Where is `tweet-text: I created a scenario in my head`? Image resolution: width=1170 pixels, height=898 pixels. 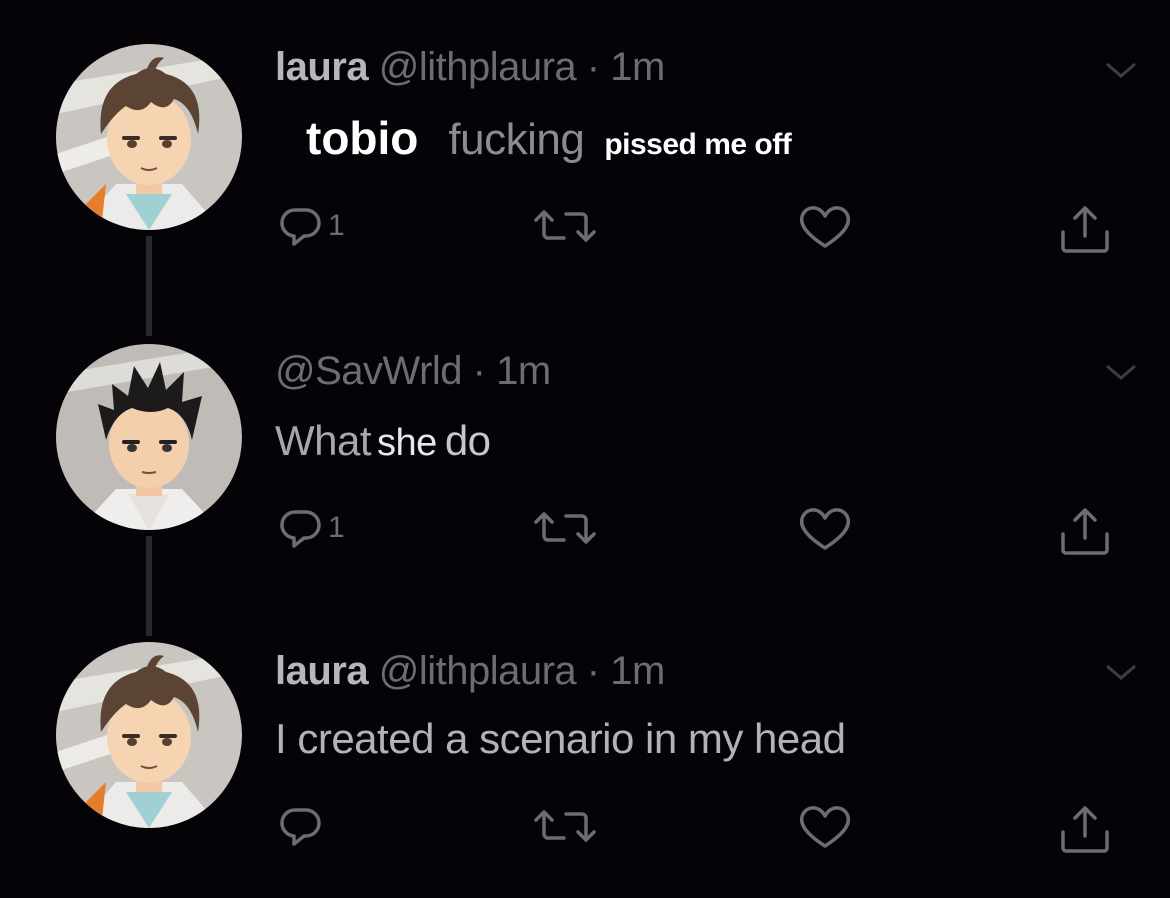
tweet-text: I created a scenario in my head is located at coordinates (560, 738).